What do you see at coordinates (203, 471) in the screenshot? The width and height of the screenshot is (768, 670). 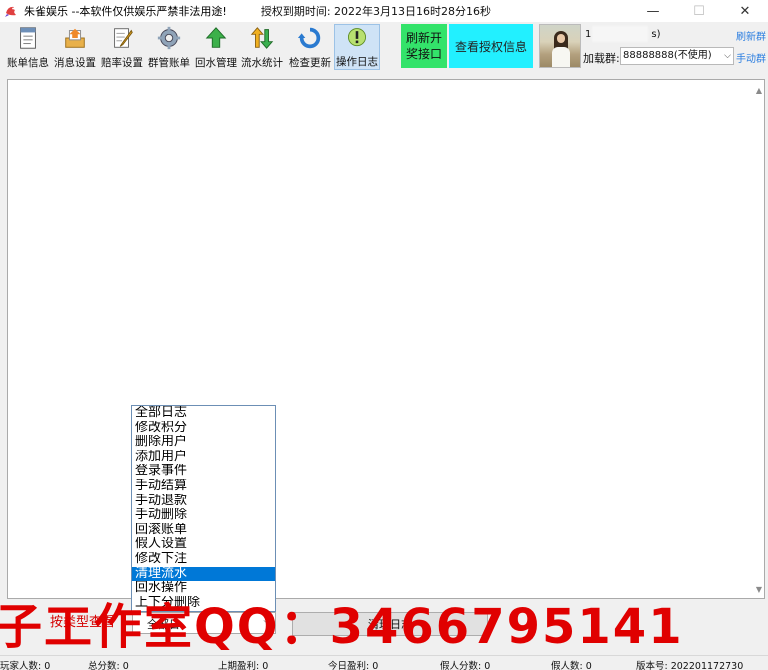 I see `list-item: 登录事件` at bounding box center [203, 471].